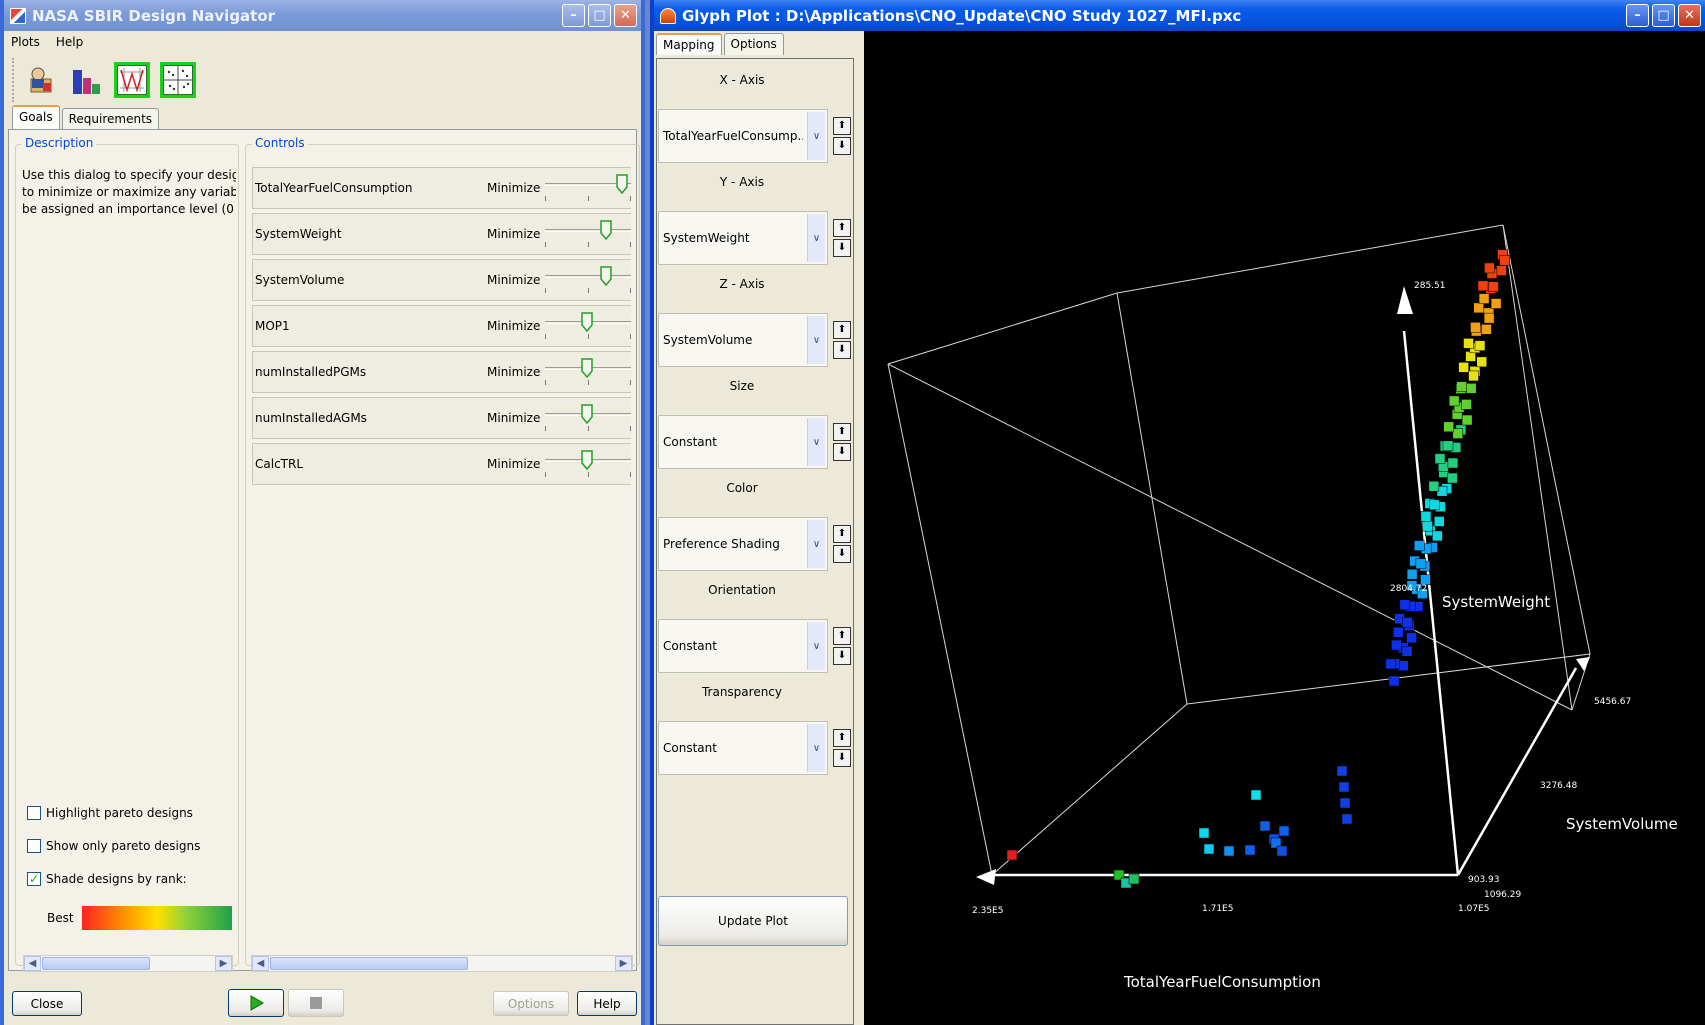  I want to click on help-button: Help, so click(607, 1003).